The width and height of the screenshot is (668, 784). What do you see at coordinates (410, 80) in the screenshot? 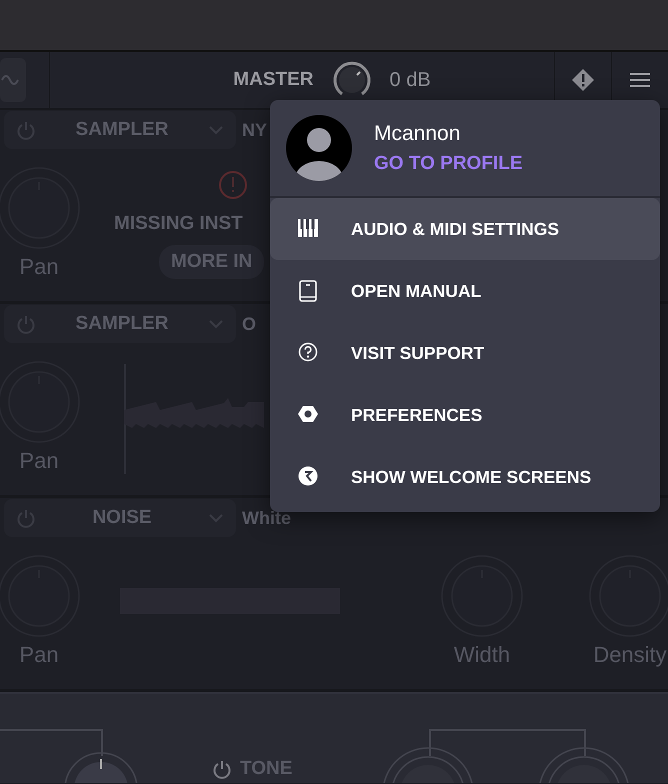
I see `master-value: 0 dB` at bounding box center [410, 80].